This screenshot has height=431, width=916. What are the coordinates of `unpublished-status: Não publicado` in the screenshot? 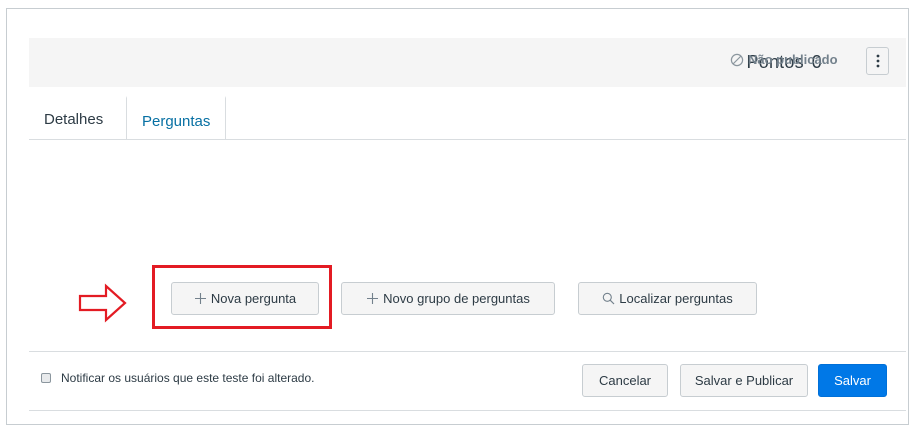 It's located at (784, 59).